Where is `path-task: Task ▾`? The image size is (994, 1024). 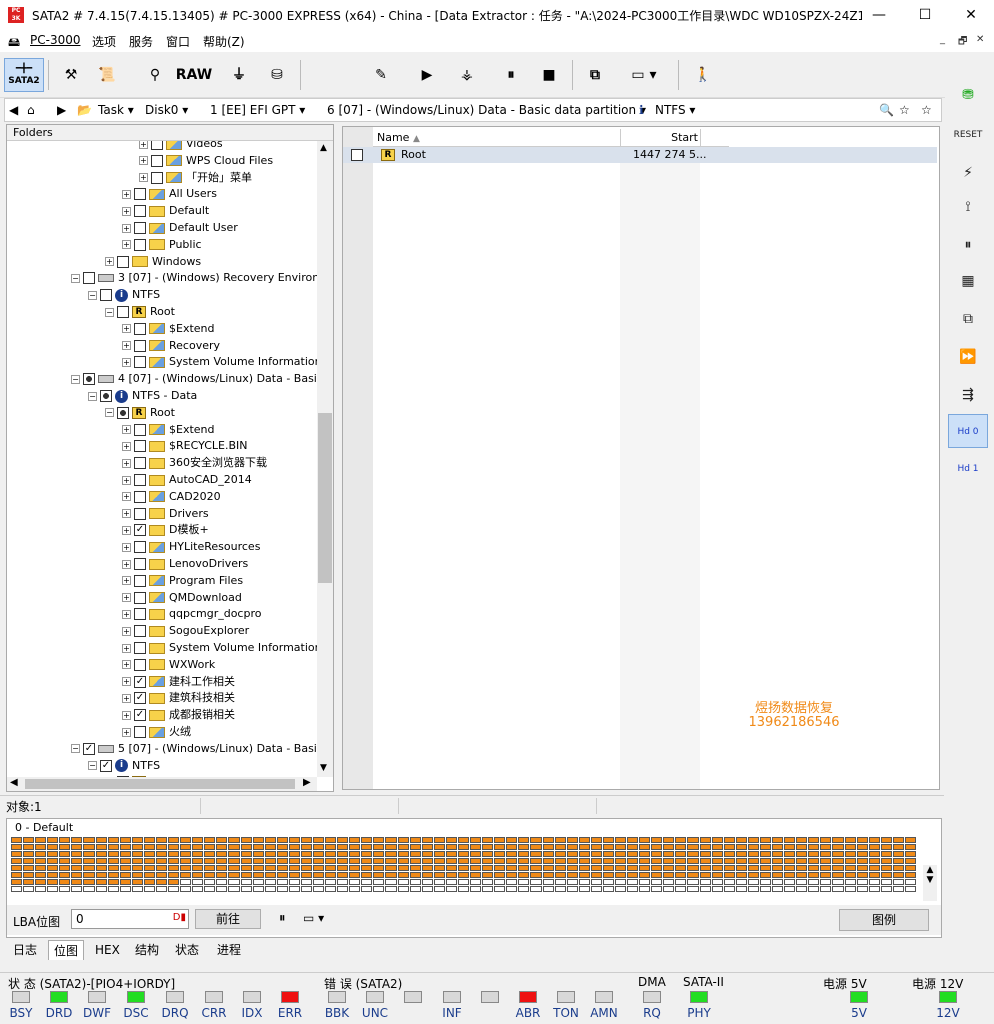
path-task: Task ▾ is located at coordinates (116, 110).